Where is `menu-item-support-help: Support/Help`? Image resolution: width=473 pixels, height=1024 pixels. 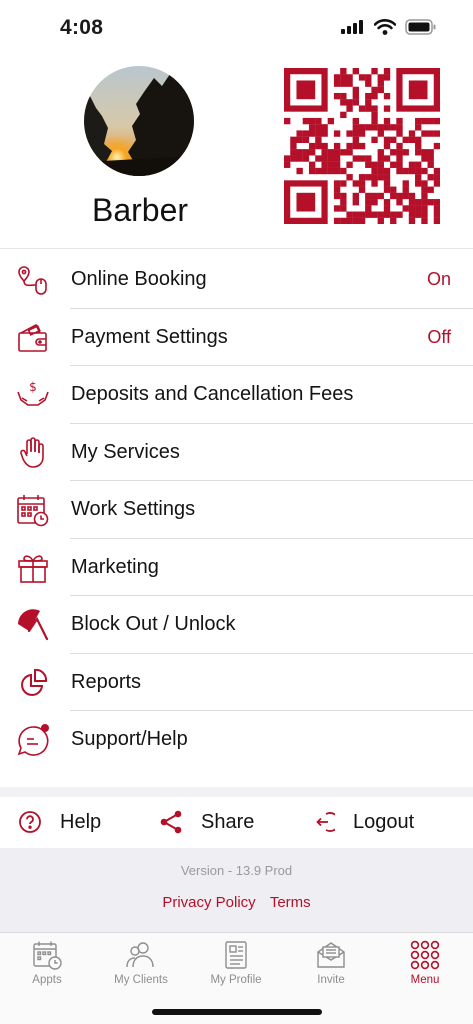 menu-item-support-help: Support/Help is located at coordinates (236, 740).